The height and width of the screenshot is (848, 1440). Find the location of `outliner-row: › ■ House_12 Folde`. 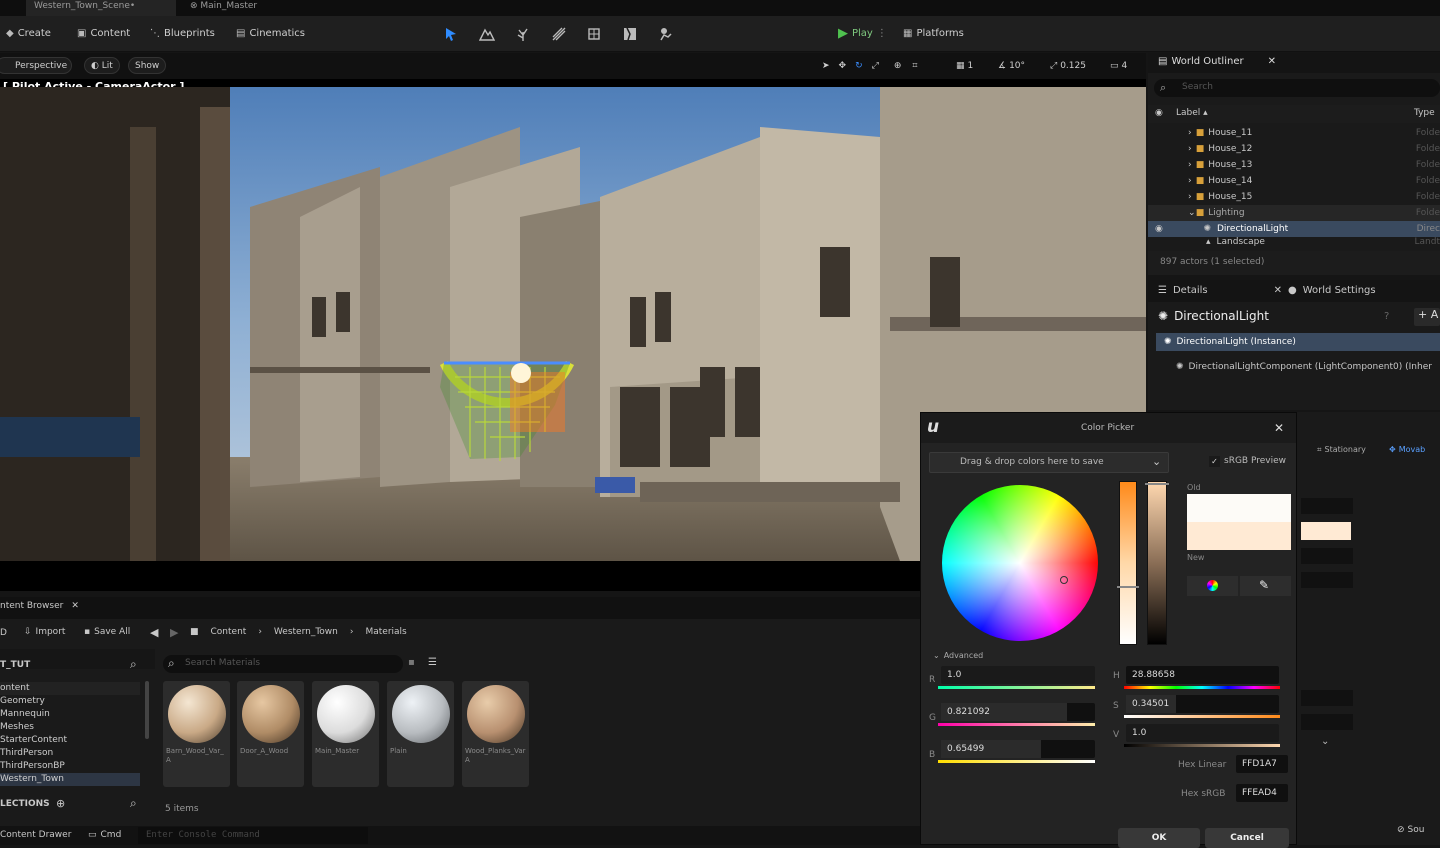

outliner-row: › ■ House_12 Folde is located at coordinates (1294, 149).